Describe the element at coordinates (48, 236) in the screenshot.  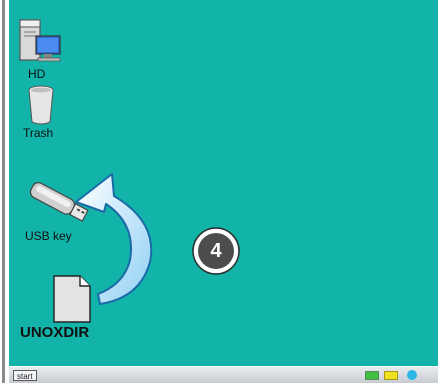
I see `usb-key-label: USB key` at that location.